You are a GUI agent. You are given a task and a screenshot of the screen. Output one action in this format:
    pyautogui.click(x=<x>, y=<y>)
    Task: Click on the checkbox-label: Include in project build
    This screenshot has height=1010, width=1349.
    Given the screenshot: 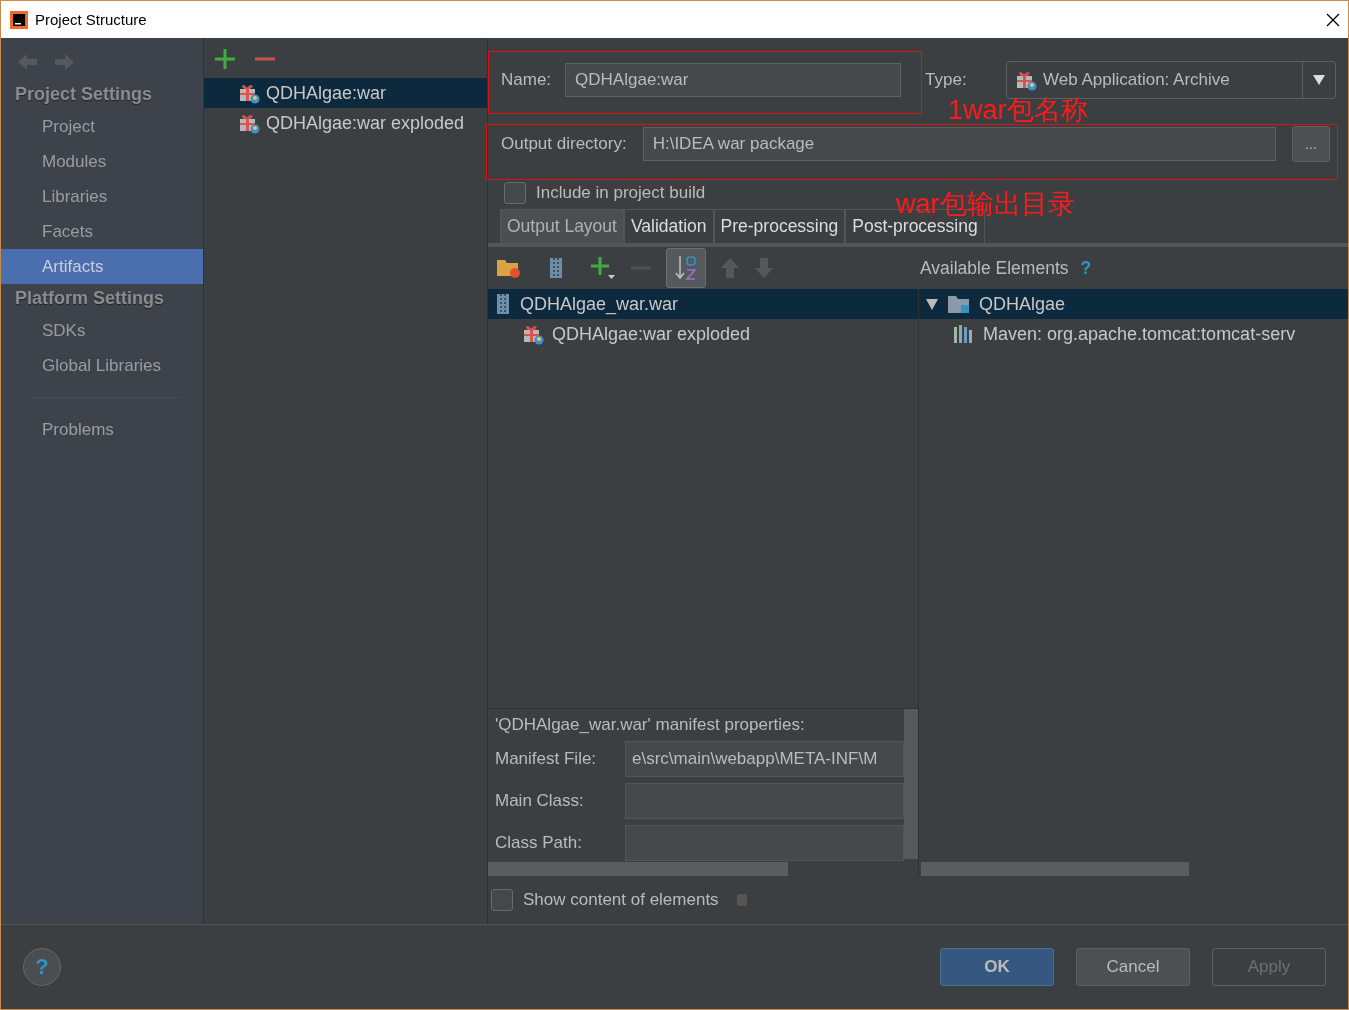 What is the action you would take?
    pyautogui.click(x=621, y=193)
    